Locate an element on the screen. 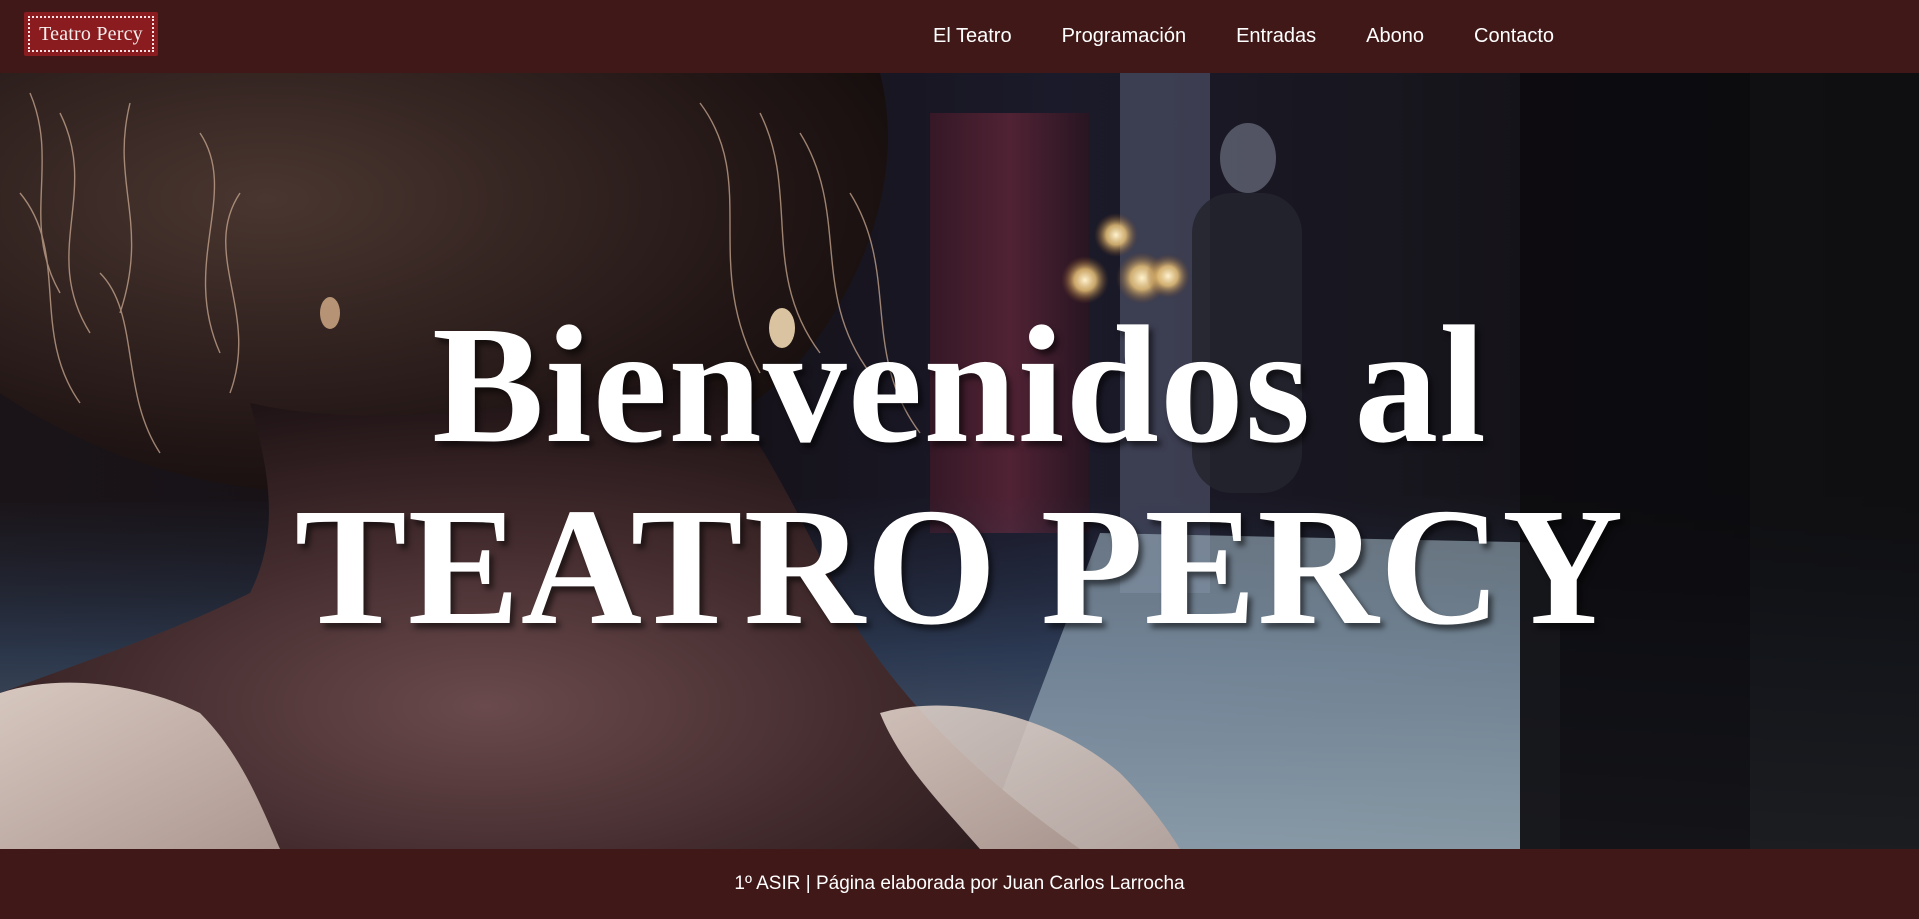 The height and width of the screenshot is (919, 1919). logo-link: Teatro Percy is located at coordinates (91, 34).